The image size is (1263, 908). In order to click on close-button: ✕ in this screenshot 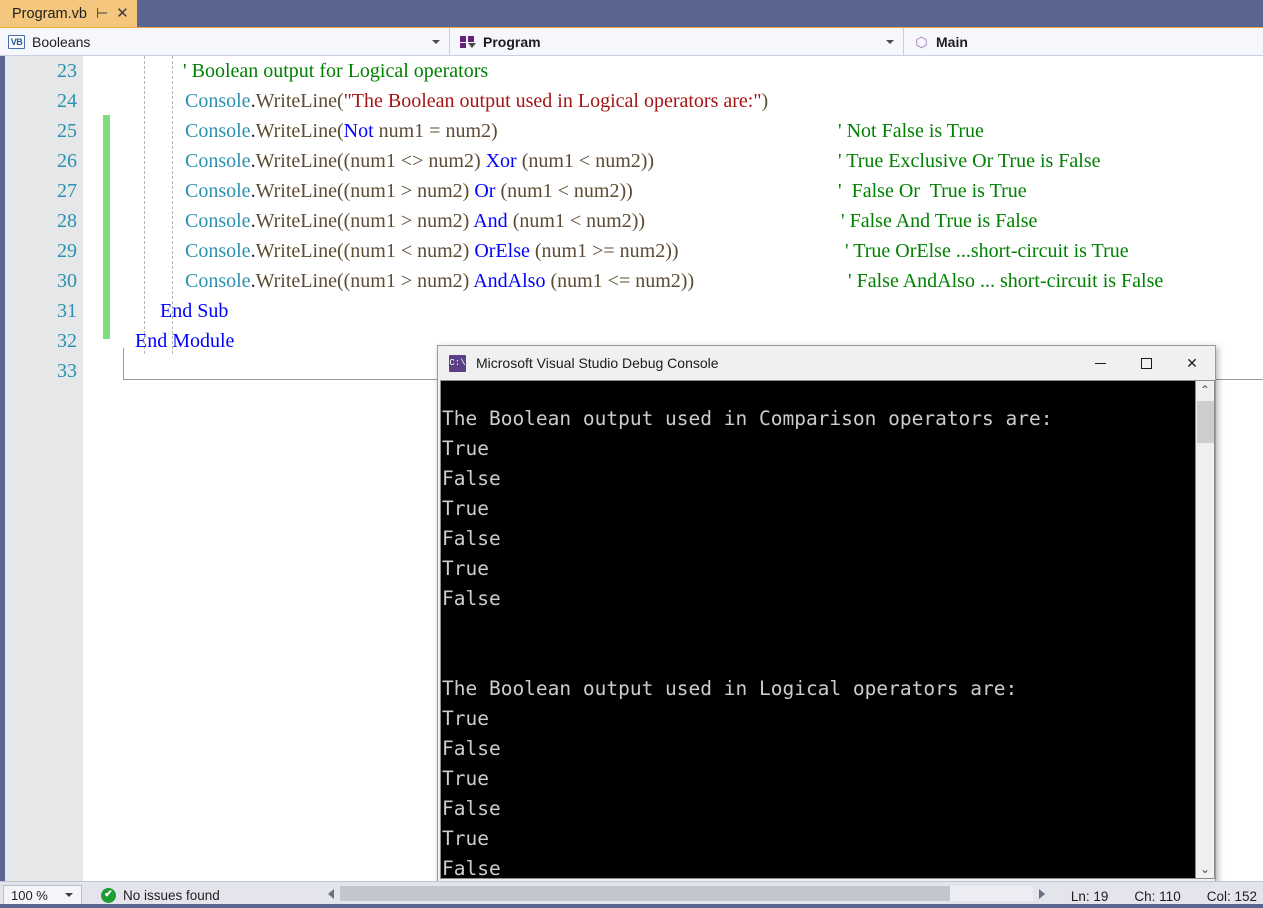, I will do `click(1192, 363)`.